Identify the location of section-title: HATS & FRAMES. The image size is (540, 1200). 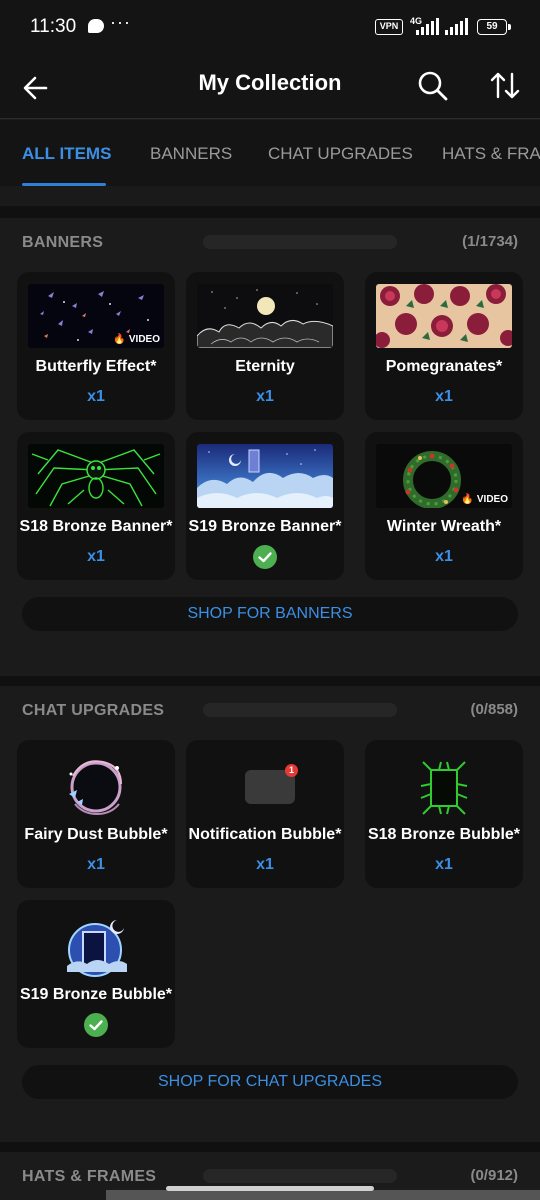
(89, 1176).